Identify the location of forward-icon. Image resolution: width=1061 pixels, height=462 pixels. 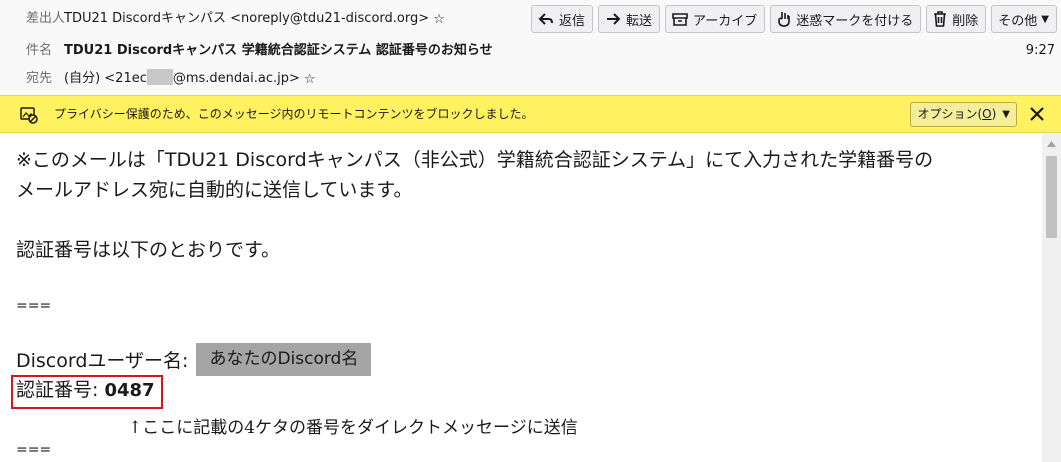
(614, 19).